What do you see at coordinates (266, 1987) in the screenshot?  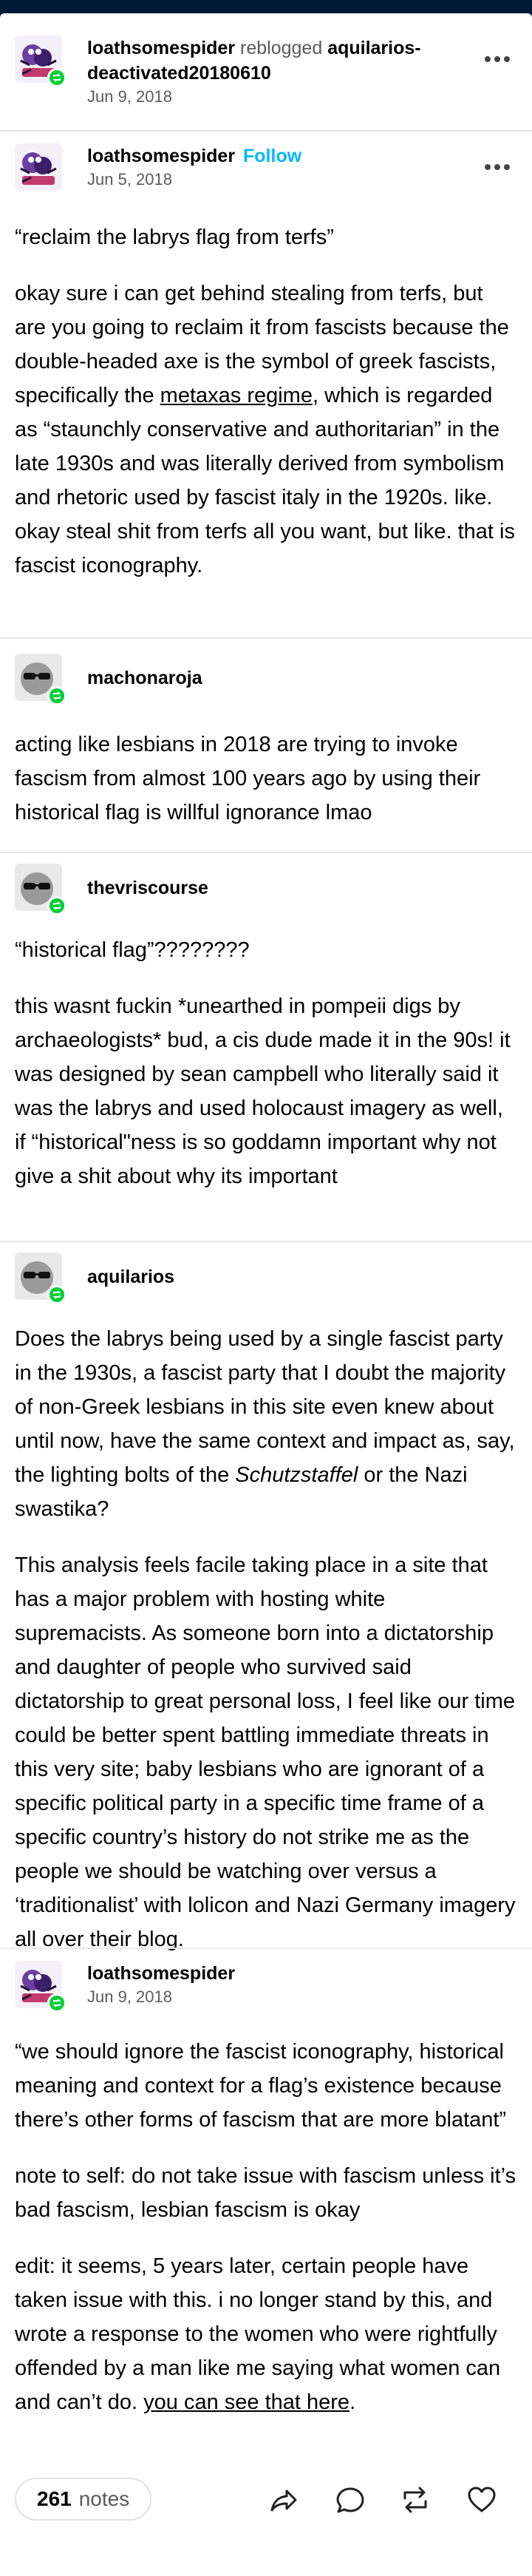 I see `reblog-header-loathsomespider: loathsomespider Jun 9, 2018` at bounding box center [266, 1987].